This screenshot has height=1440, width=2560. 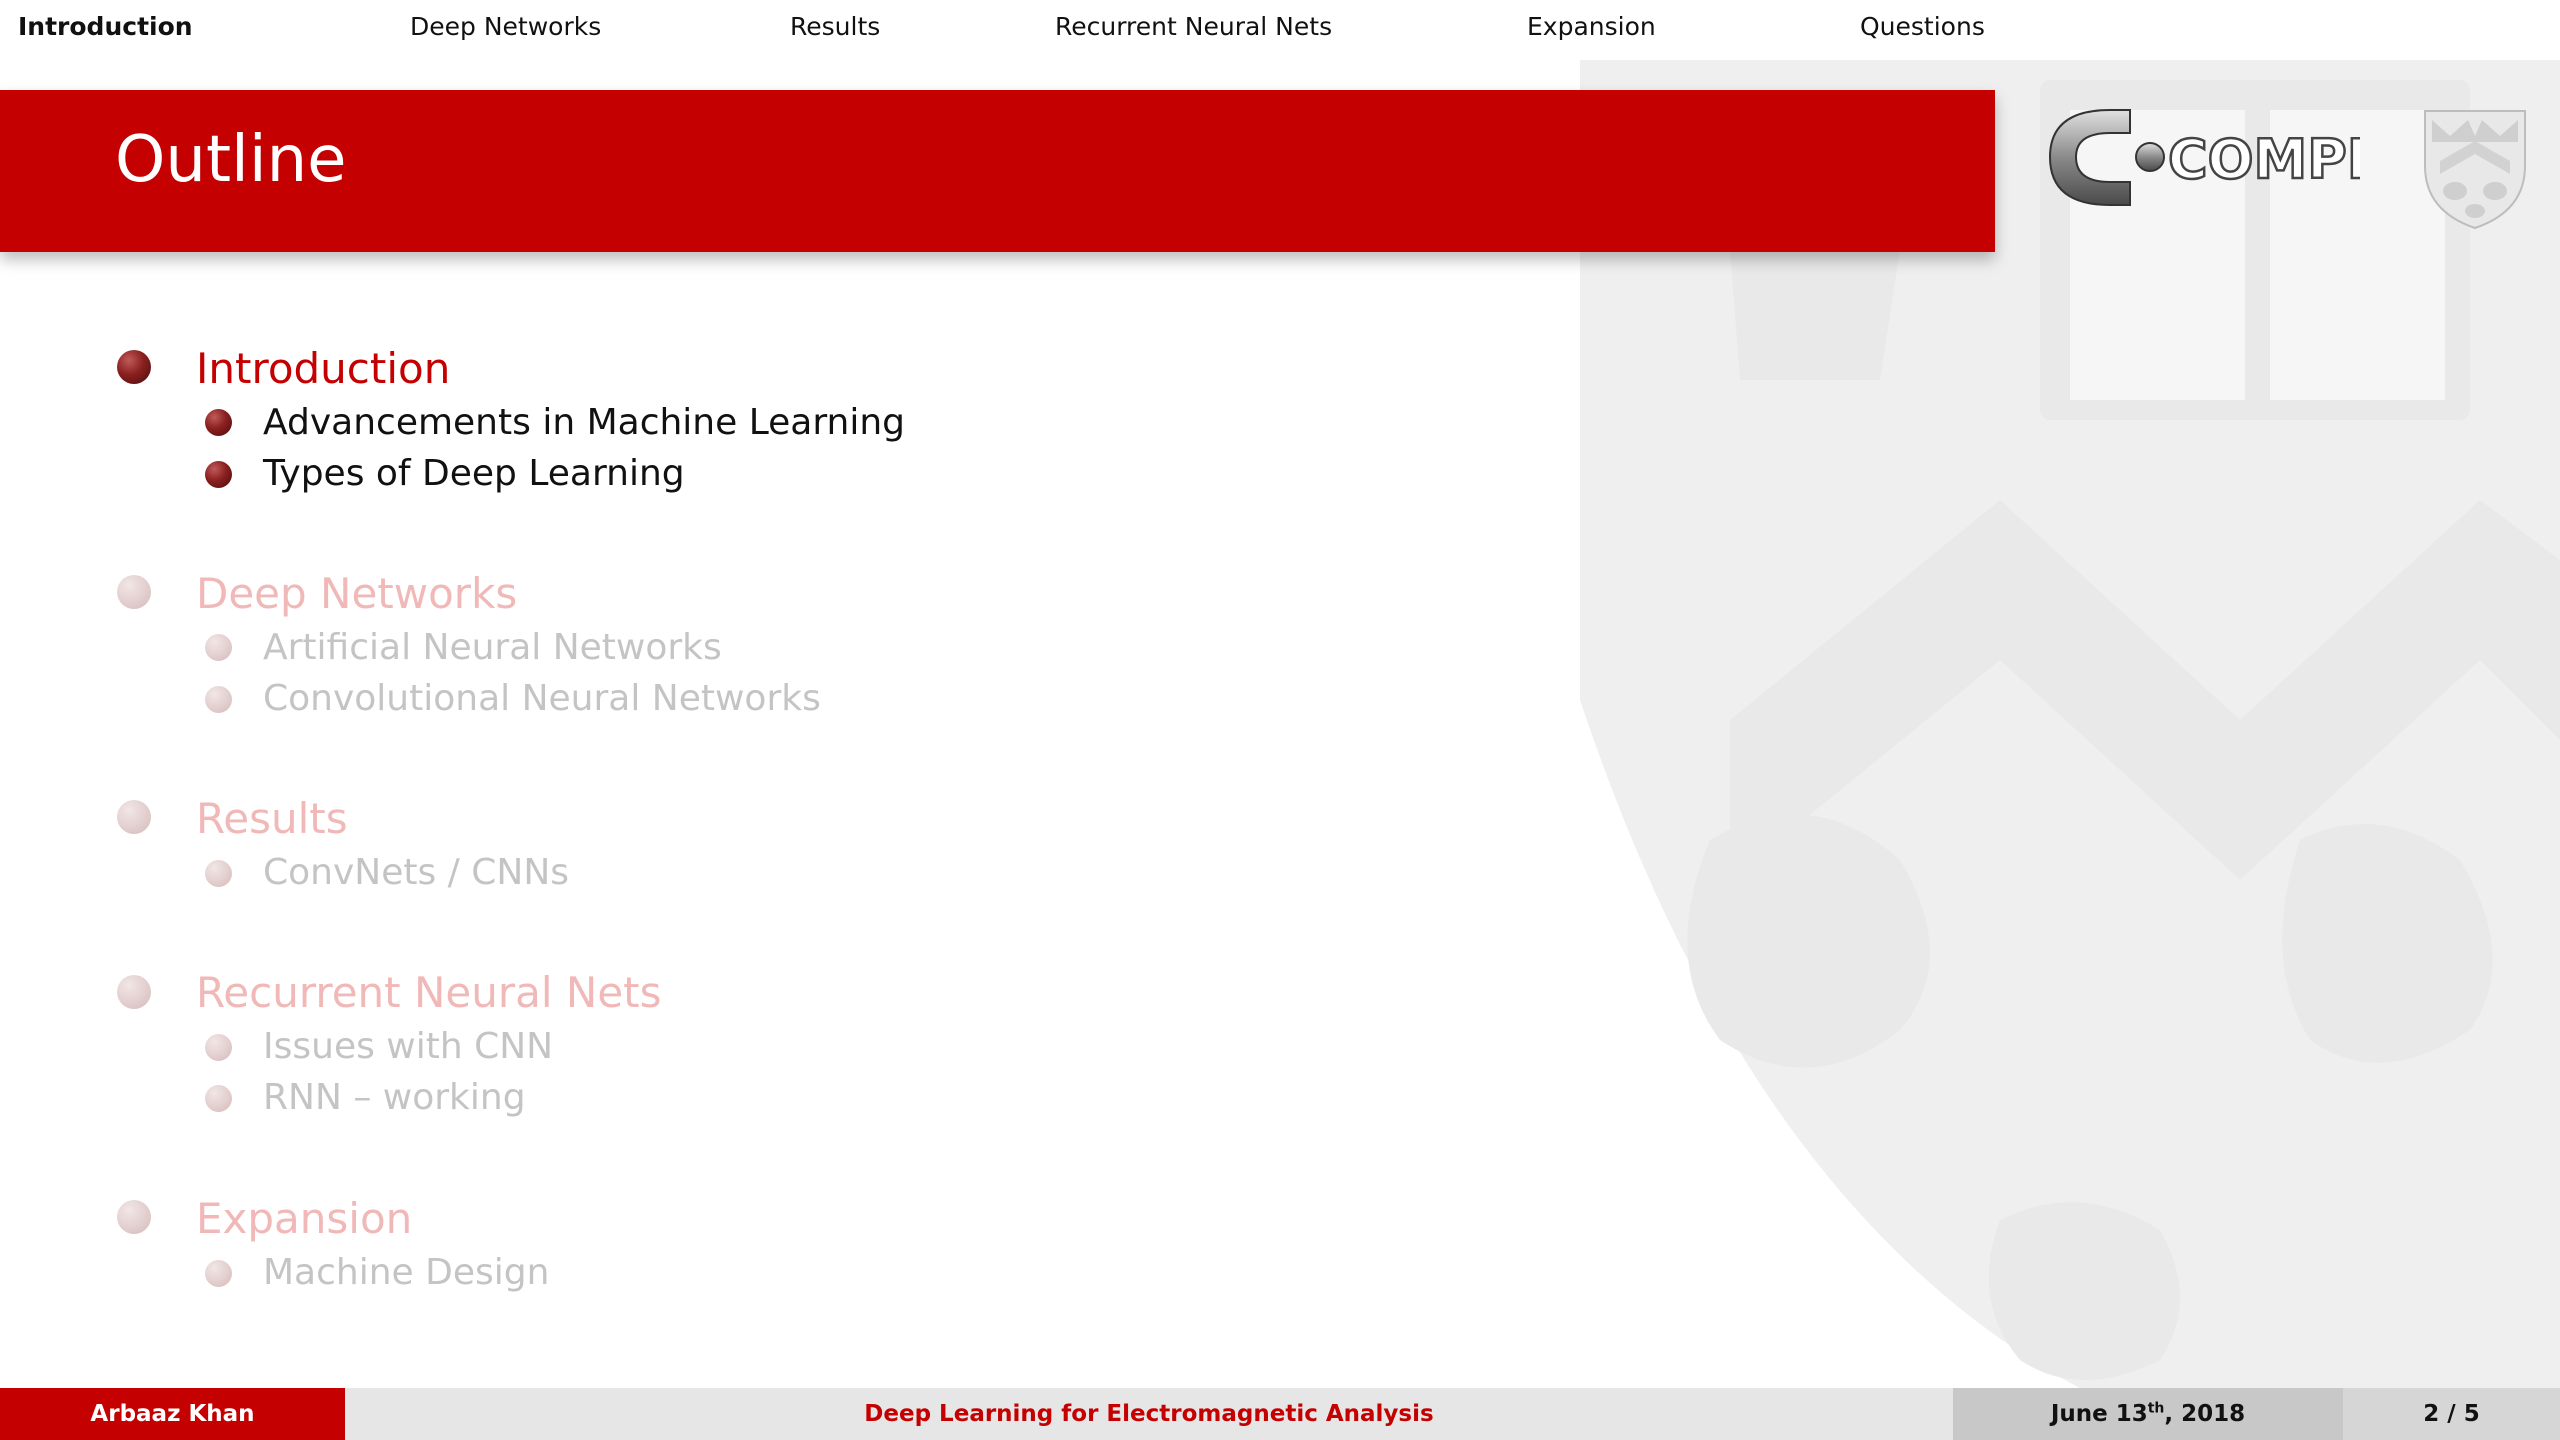 I want to click on footer-author: Arbaaz Khan, so click(x=172, y=1414).